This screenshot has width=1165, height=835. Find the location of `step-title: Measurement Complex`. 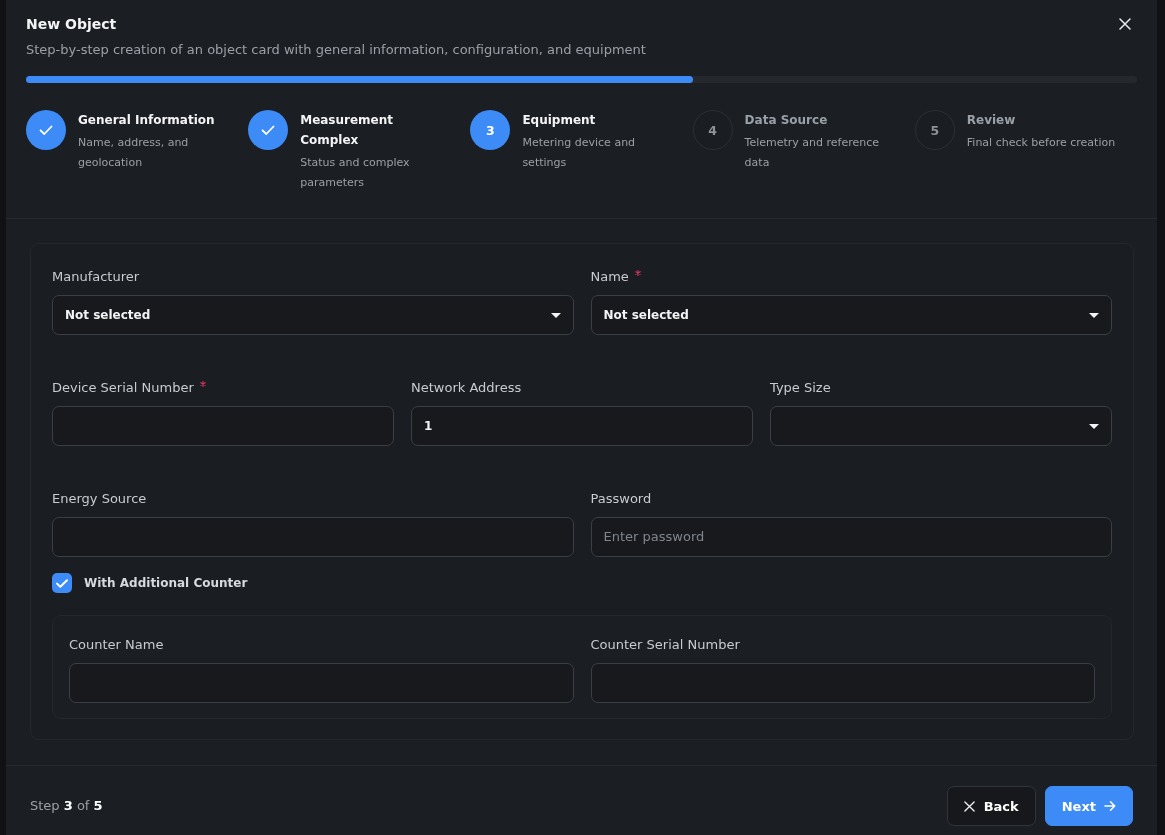

step-title: Measurement Complex is located at coordinates (347, 130).